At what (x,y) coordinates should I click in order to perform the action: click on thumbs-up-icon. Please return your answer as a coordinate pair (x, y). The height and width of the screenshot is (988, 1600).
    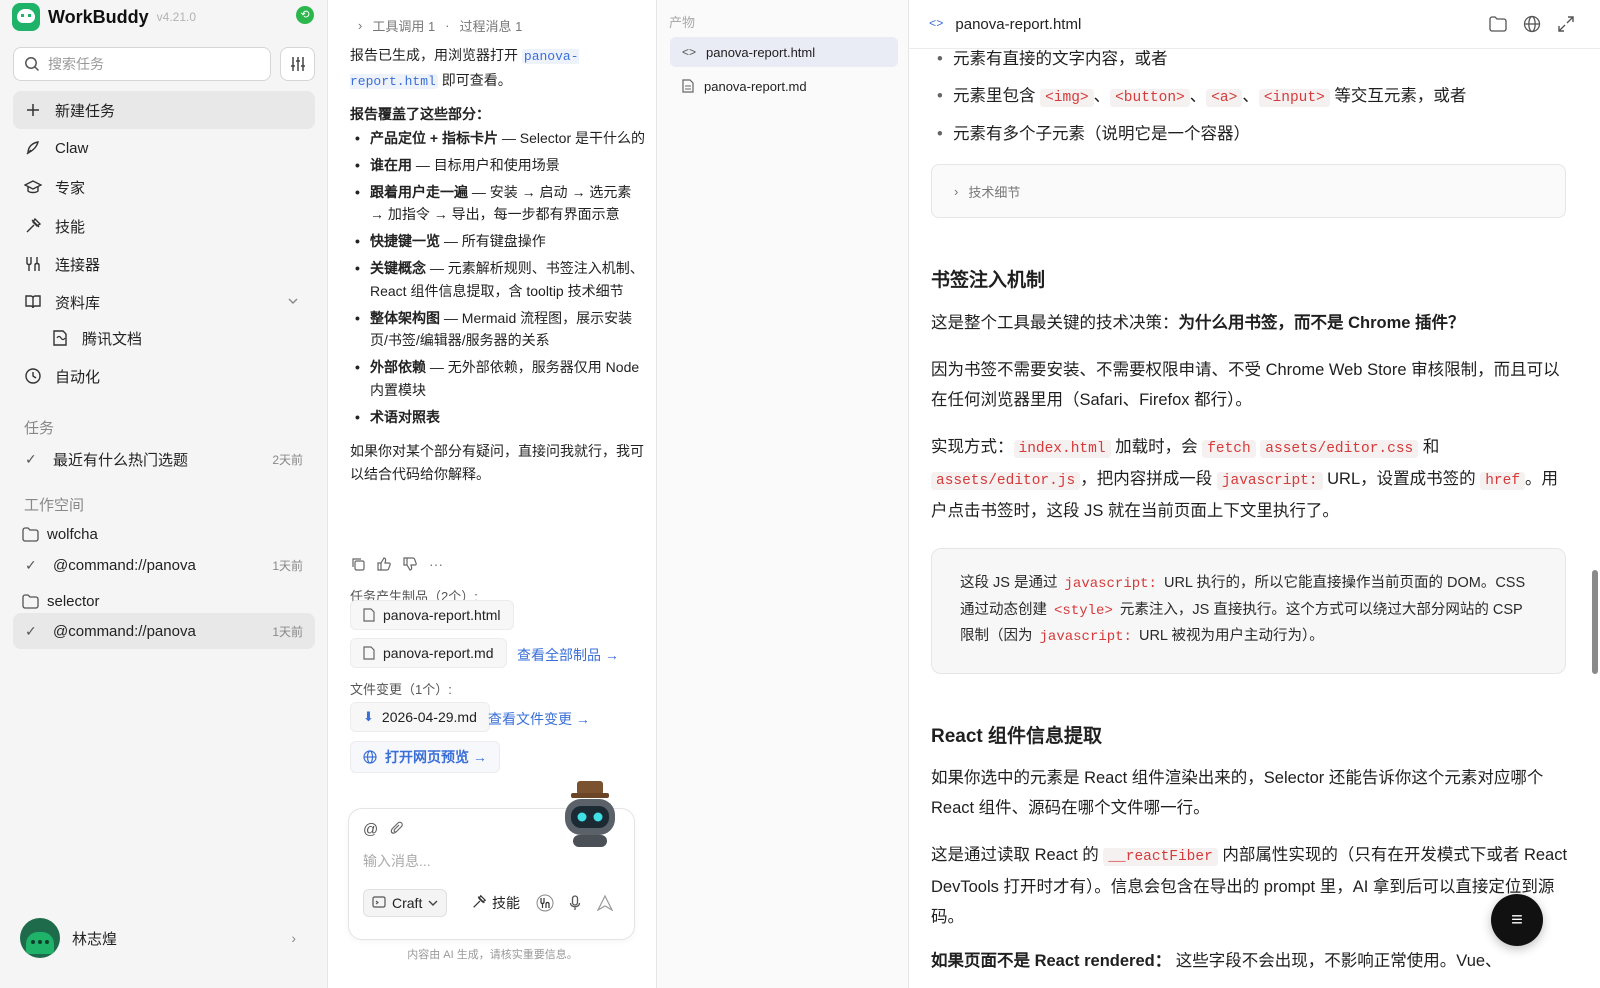
    Looking at the image, I should click on (384, 564).